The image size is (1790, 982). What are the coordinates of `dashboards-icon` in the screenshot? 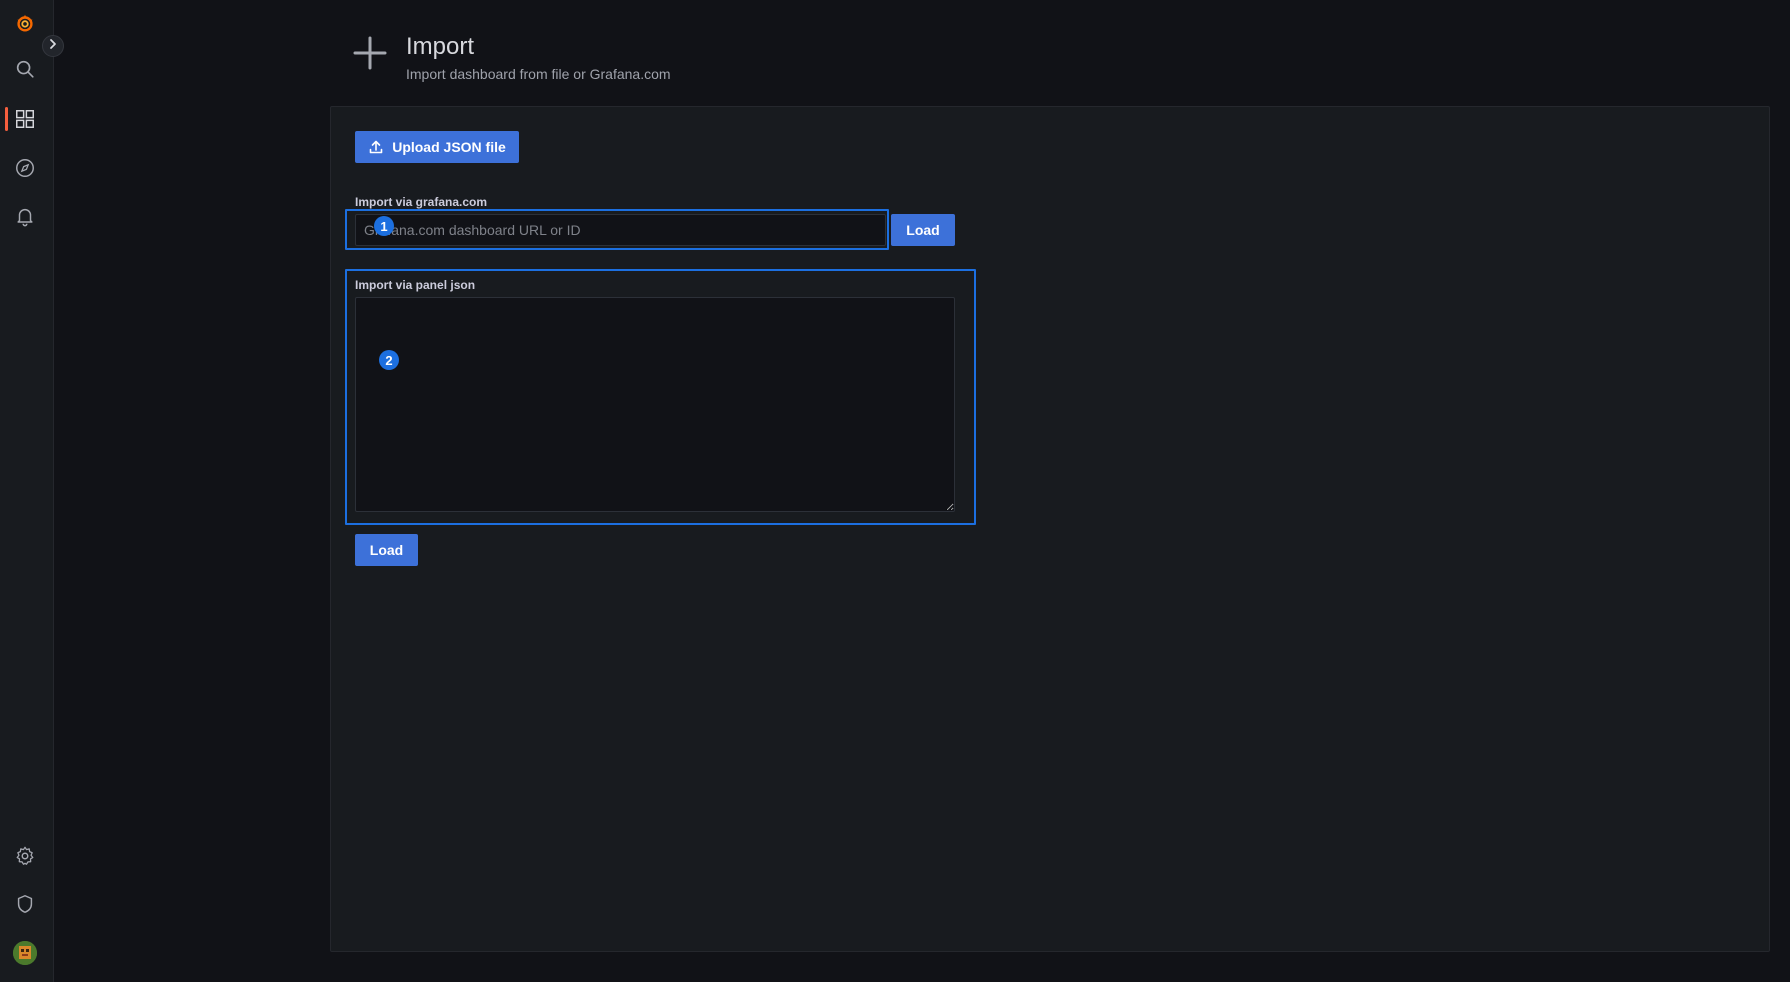 It's located at (25, 119).